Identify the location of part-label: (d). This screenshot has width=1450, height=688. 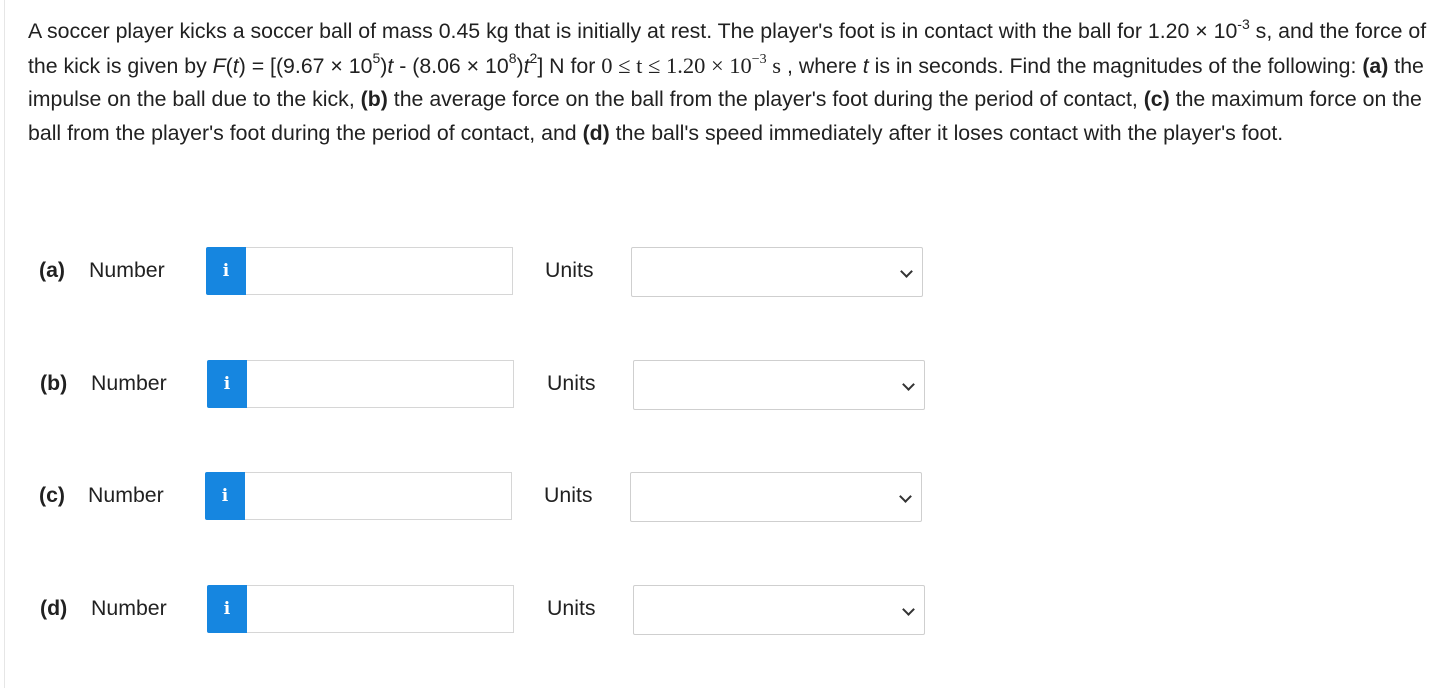
(54, 608).